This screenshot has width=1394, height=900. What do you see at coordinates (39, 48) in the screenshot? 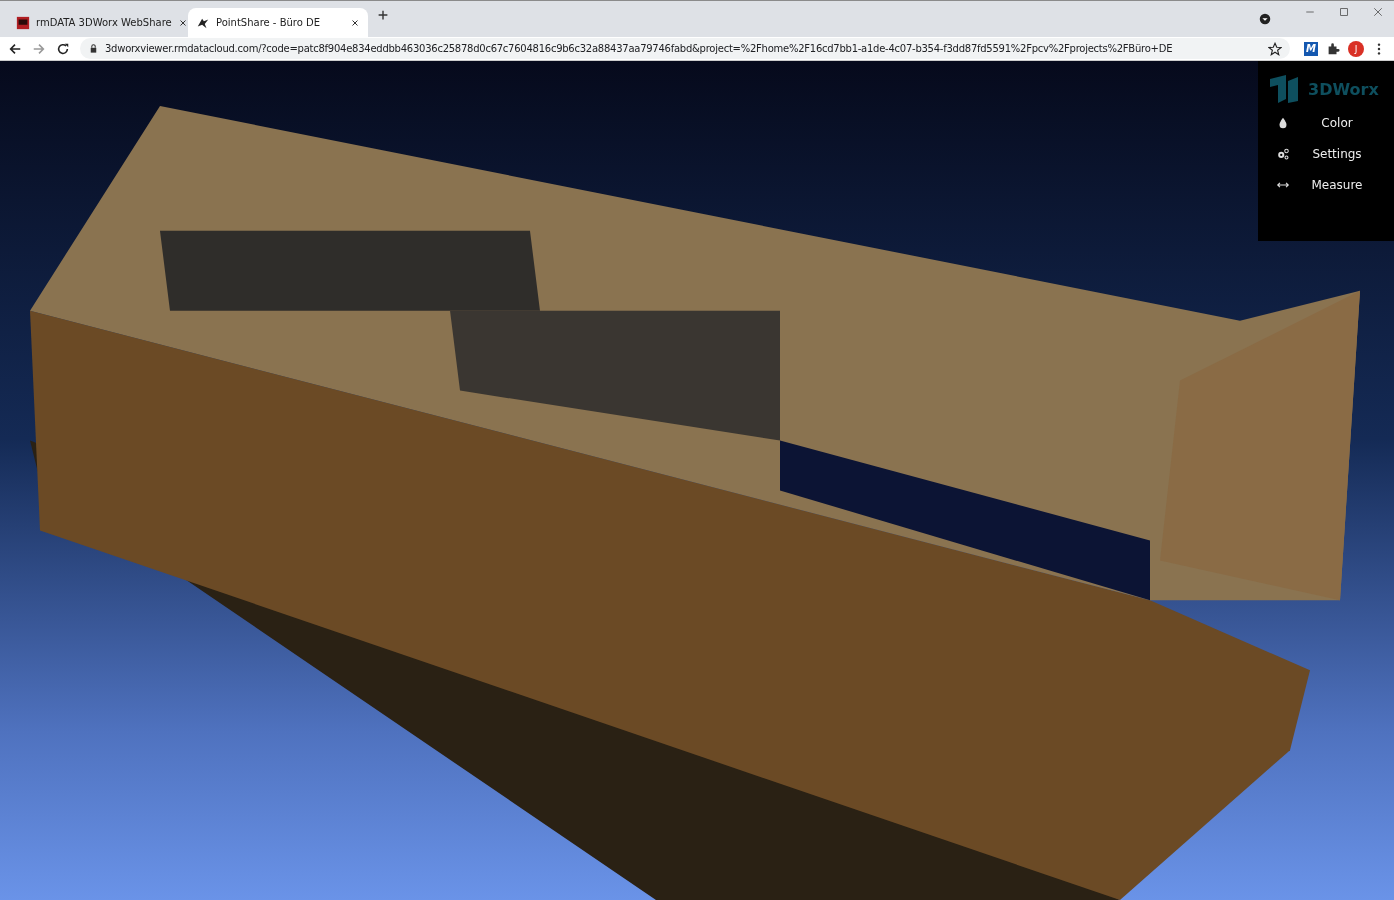
I see `forward-icon` at bounding box center [39, 48].